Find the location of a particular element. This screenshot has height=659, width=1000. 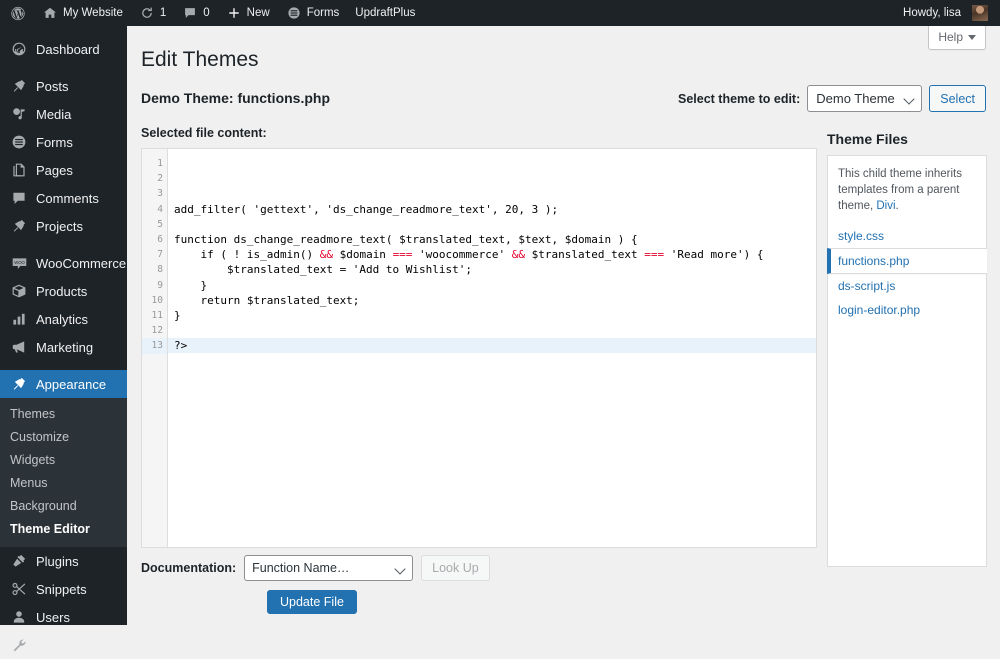

line-number: 8 is located at coordinates (160, 270).